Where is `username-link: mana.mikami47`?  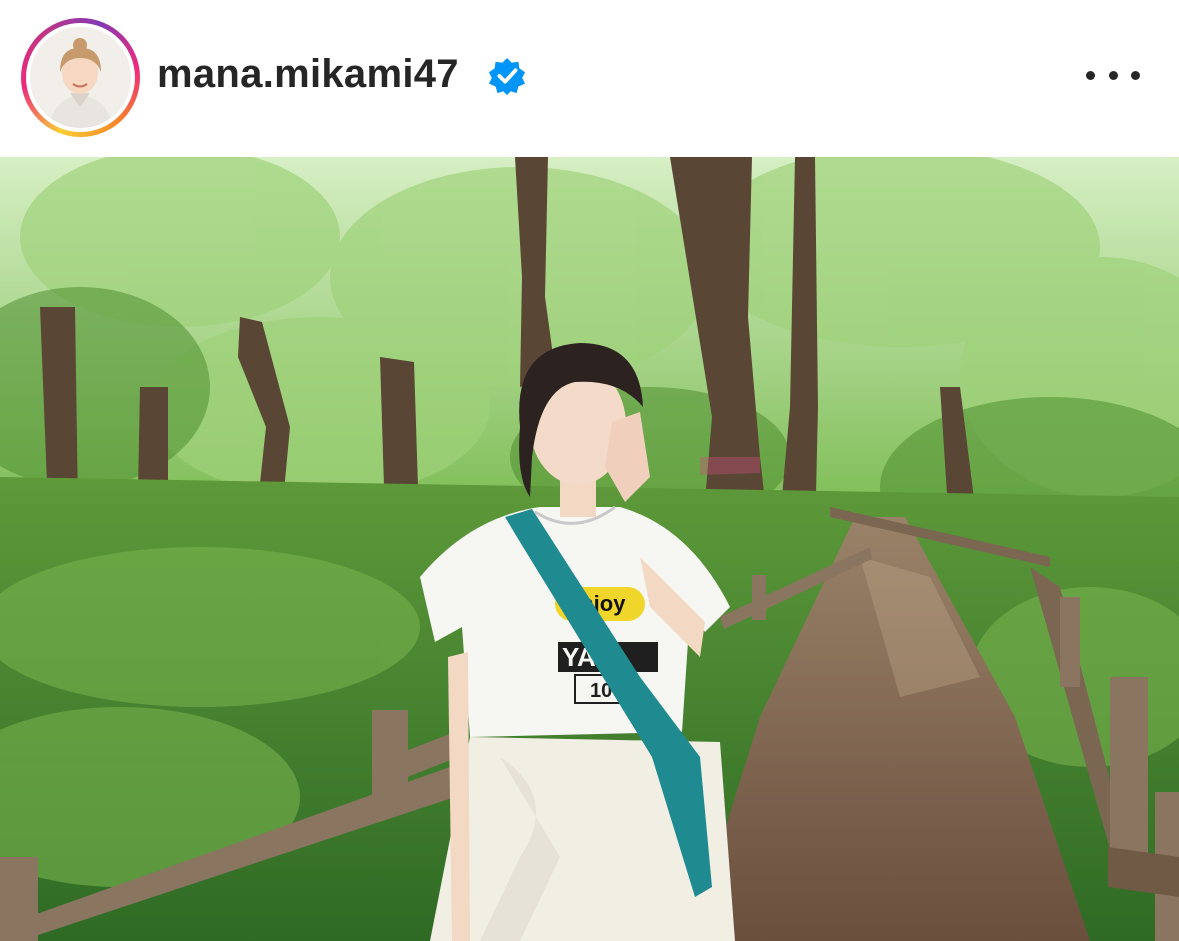
username-link: mana.mikami47 is located at coordinates (308, 74).